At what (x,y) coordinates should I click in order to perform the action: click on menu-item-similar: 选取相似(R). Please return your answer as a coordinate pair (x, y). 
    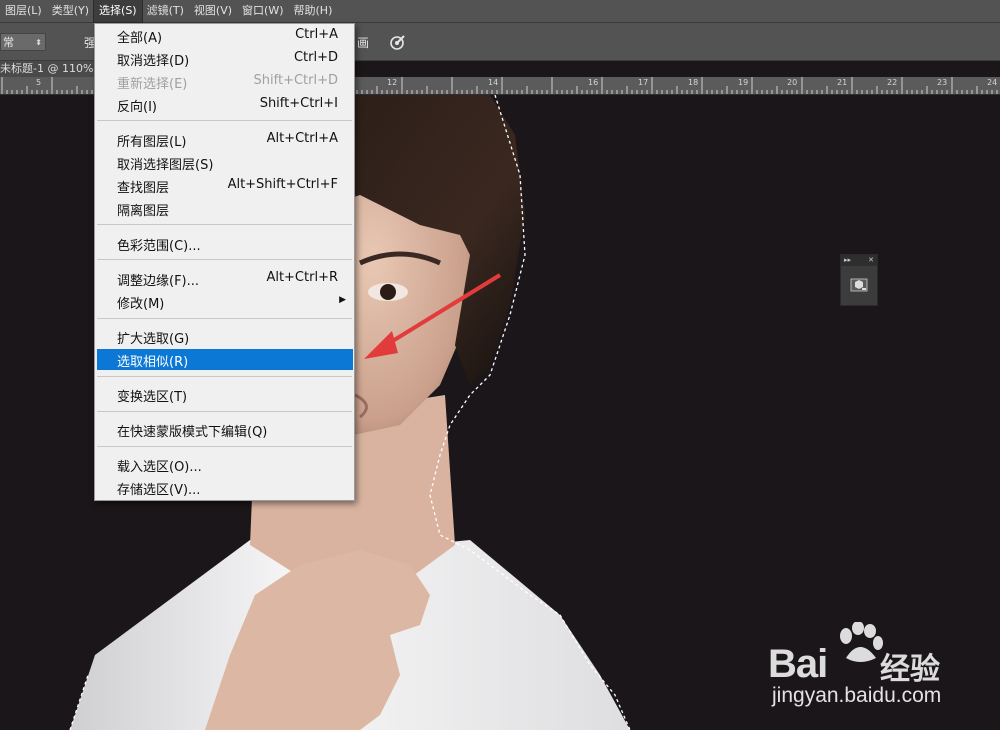
    Looking at the image, I should click on (225, 359).